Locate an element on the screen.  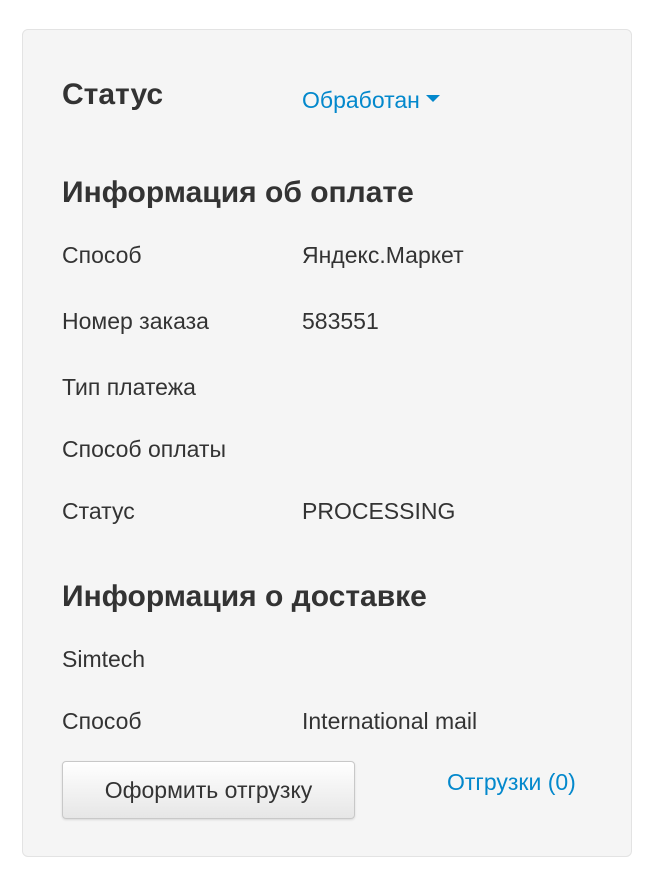
payment-method-value: Яндекс.Маркет is located at coordinates (383, 255).